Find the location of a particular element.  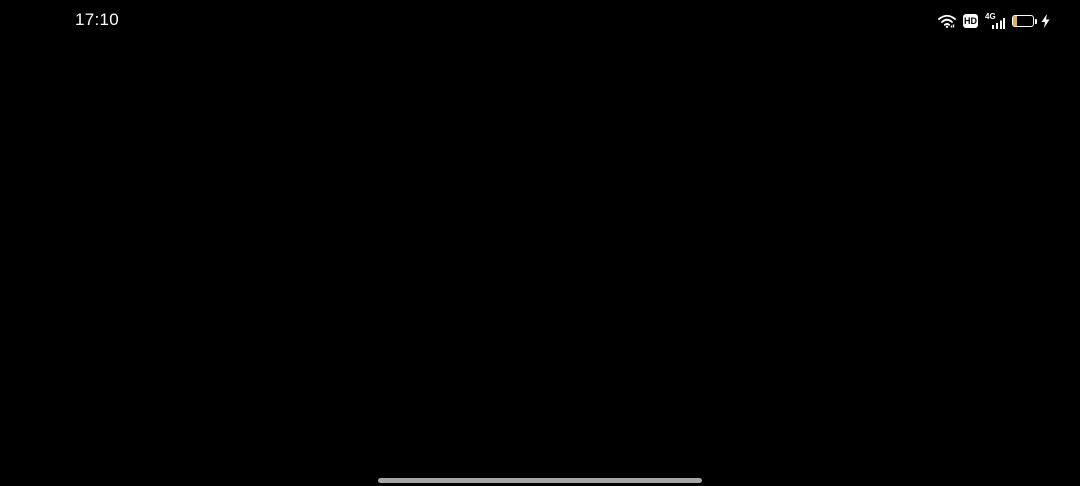

battery-level: 21 is located at coordinates (1023, 20).